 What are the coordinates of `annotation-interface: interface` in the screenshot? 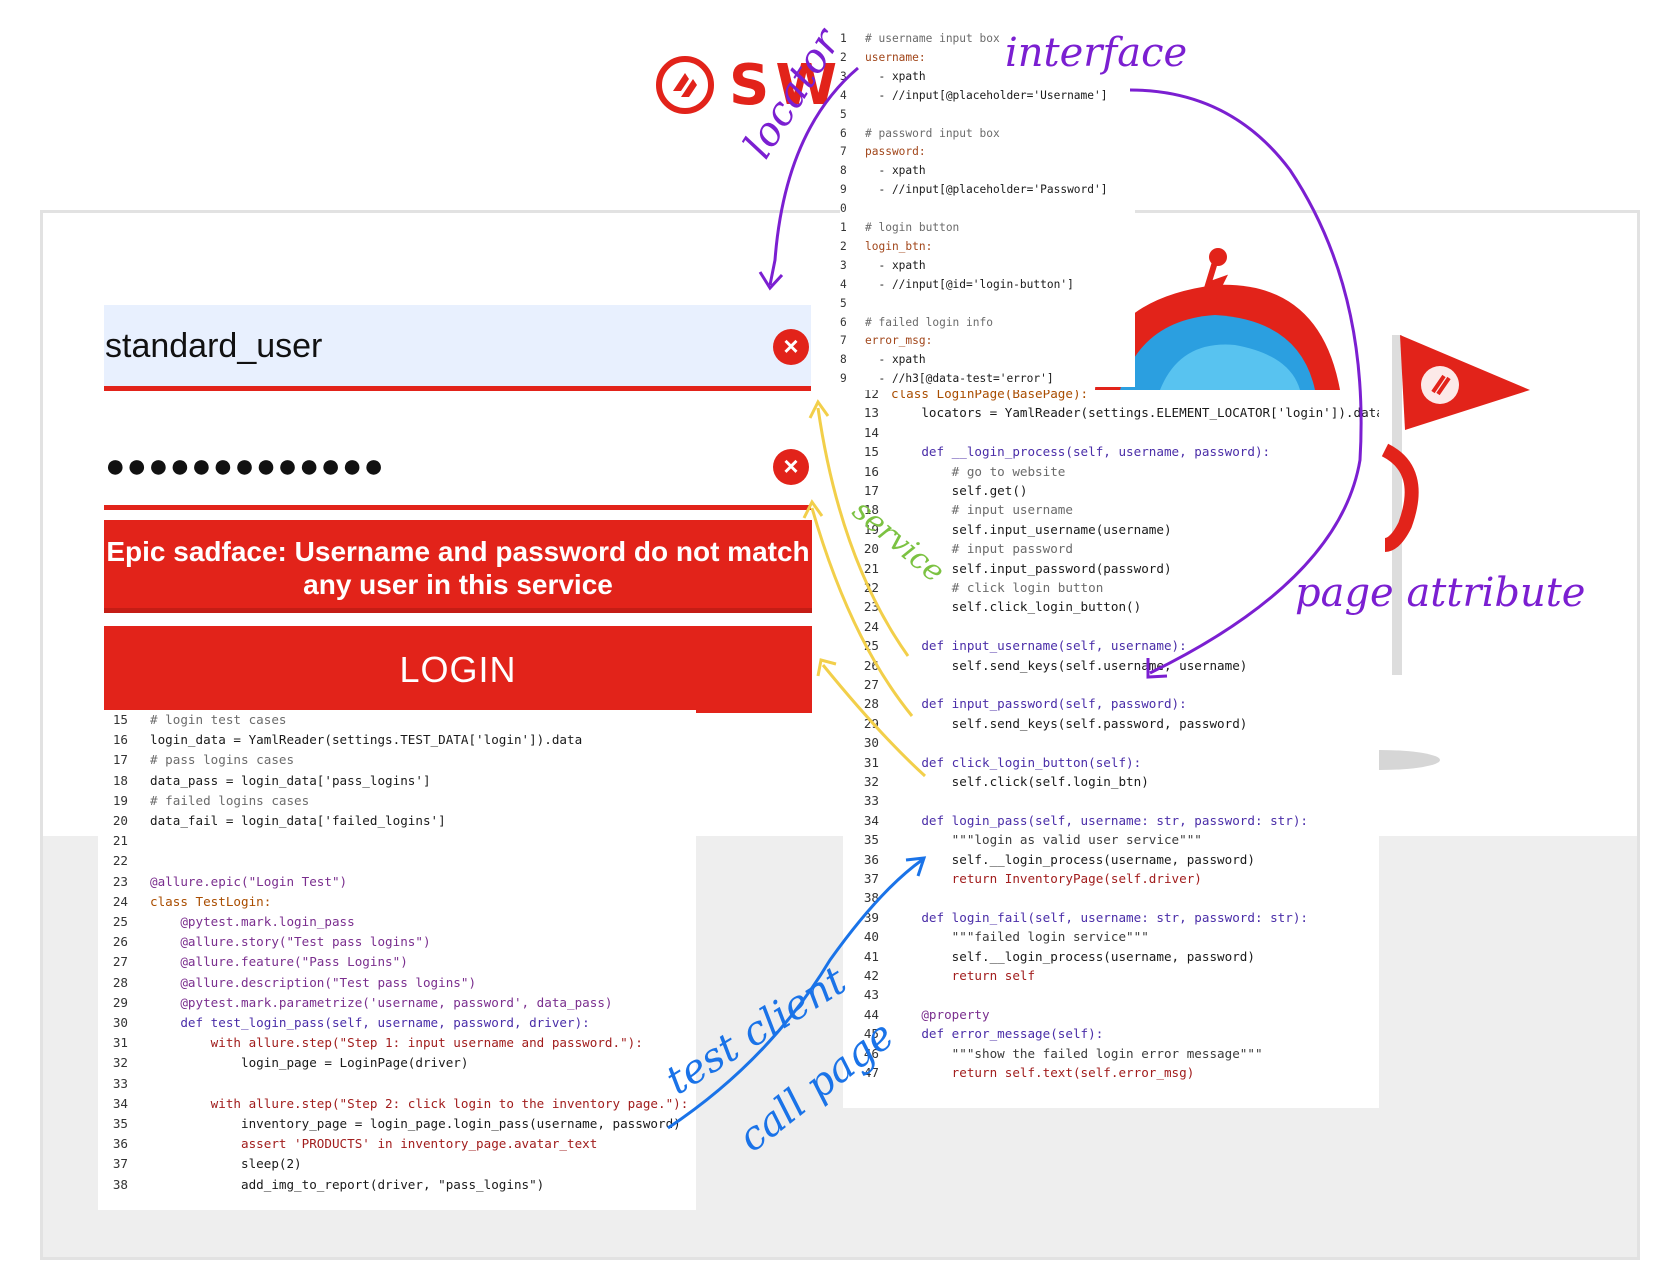 It's located at (1096, 53).